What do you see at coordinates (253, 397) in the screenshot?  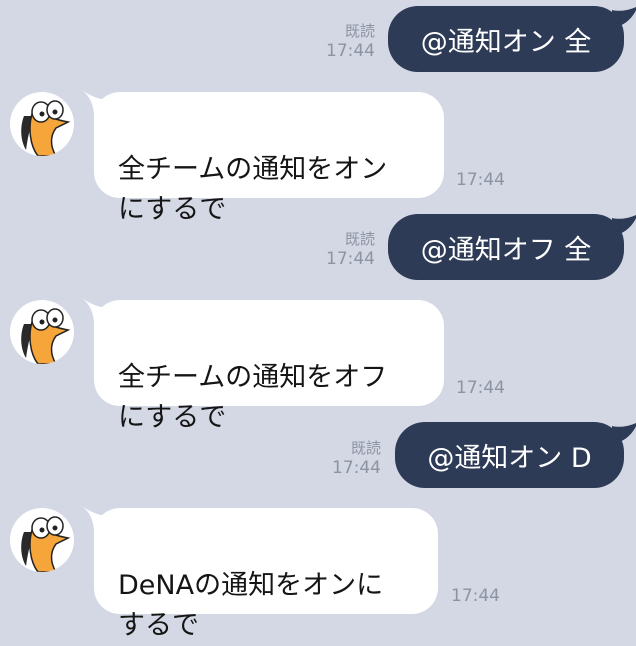 I see `message-text: 全チームの通知をオフ にするで` at bounding box center [253, 397].